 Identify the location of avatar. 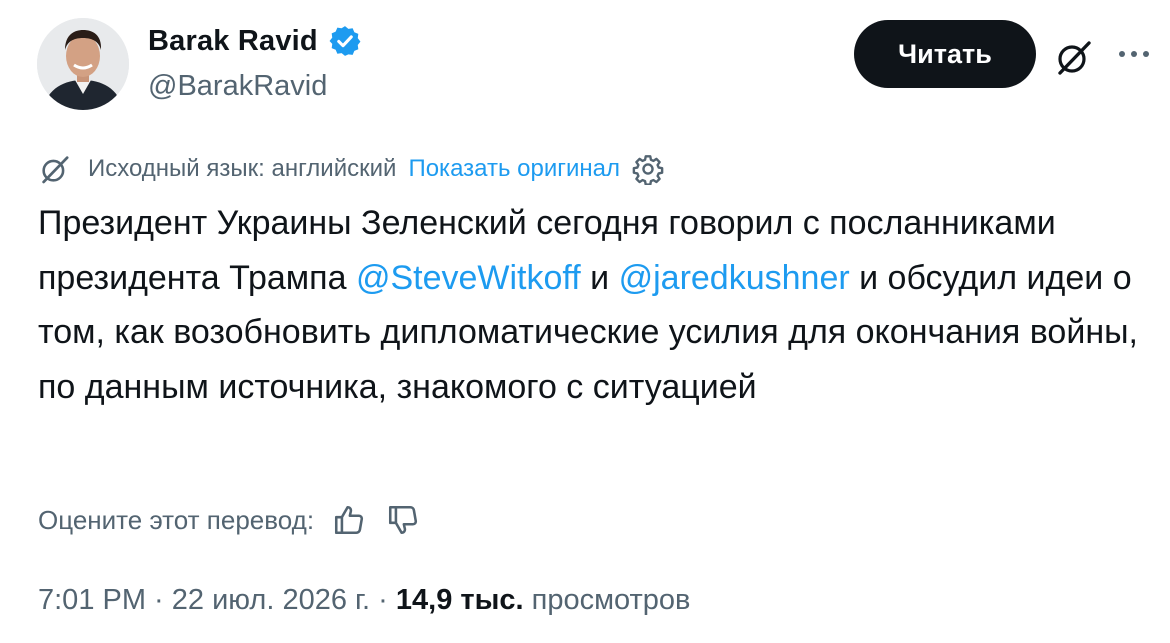
(83, 64).